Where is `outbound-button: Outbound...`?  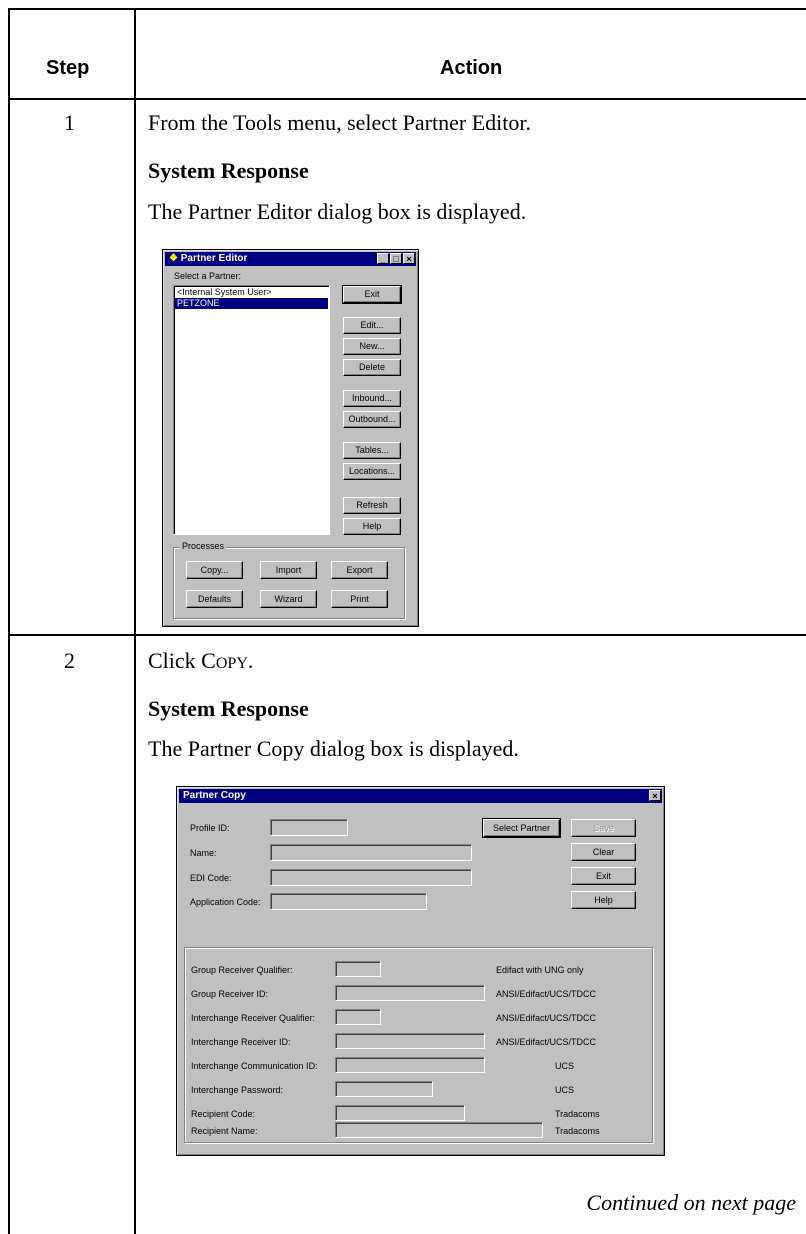 outbound-button: Outbound... is located at coordinates (372, 419).